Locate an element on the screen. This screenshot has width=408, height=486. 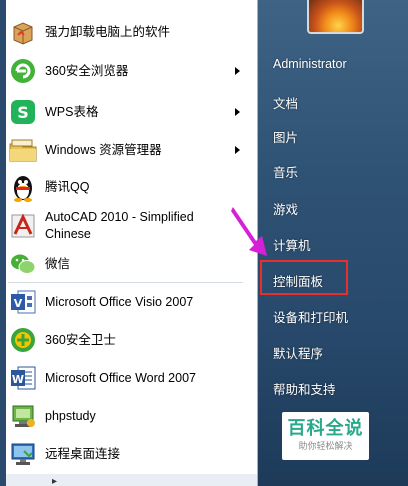
program-item-uninstaller: 强力卸载电脑上的软件 is located at coordinates (125, 32).